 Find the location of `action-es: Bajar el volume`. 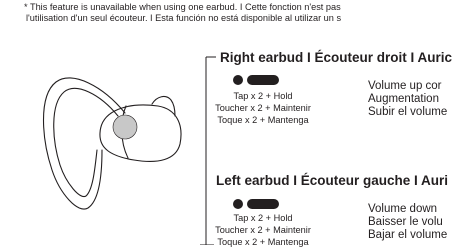

action-es: Bajar el volume is located at coordinates (408, 235).